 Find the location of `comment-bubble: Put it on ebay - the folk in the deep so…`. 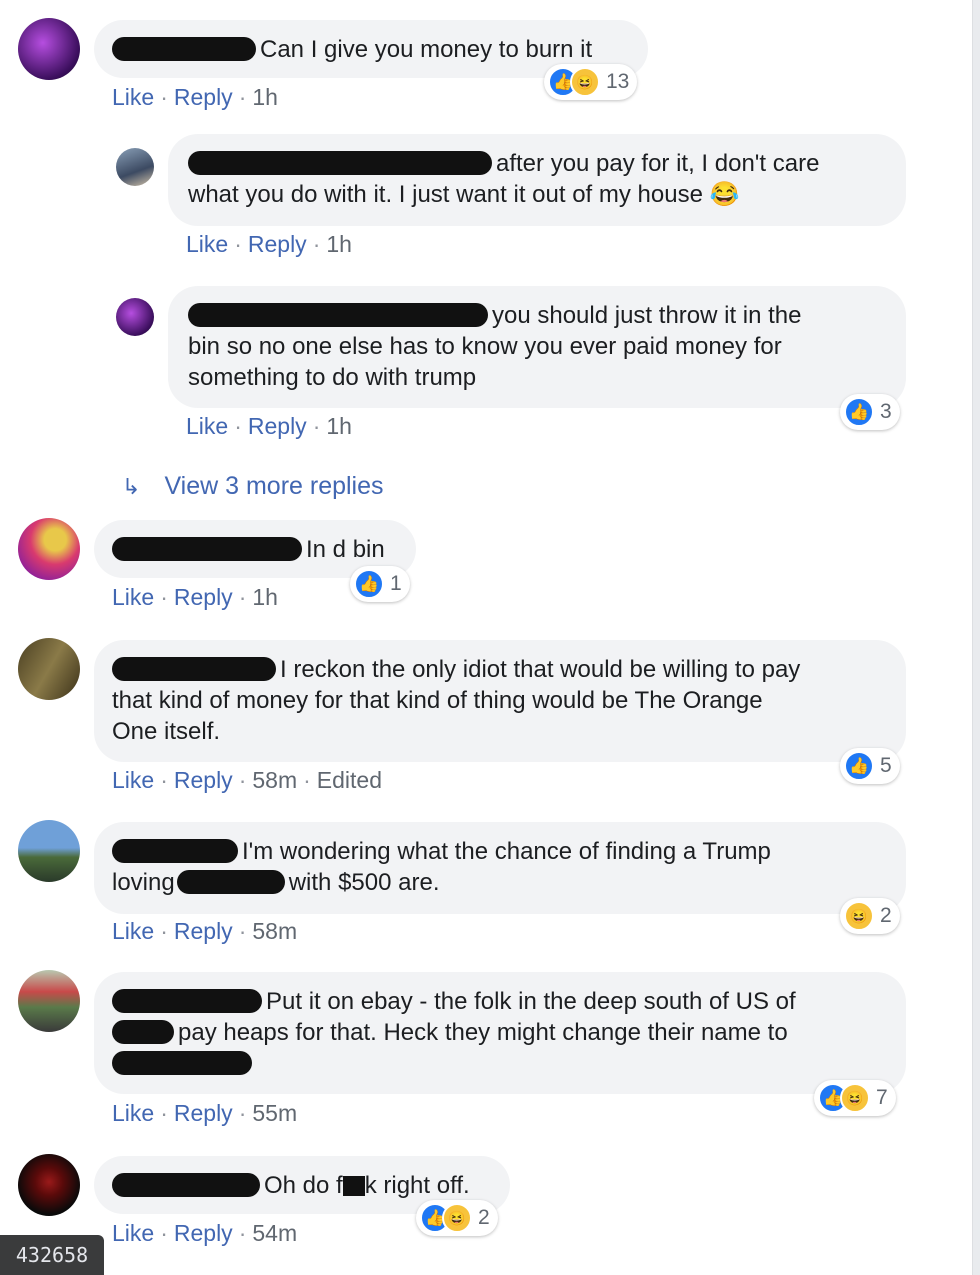

comment-bubble: Put it on ebay - the folk in the deep so… is located at coordinates (500, 1033).